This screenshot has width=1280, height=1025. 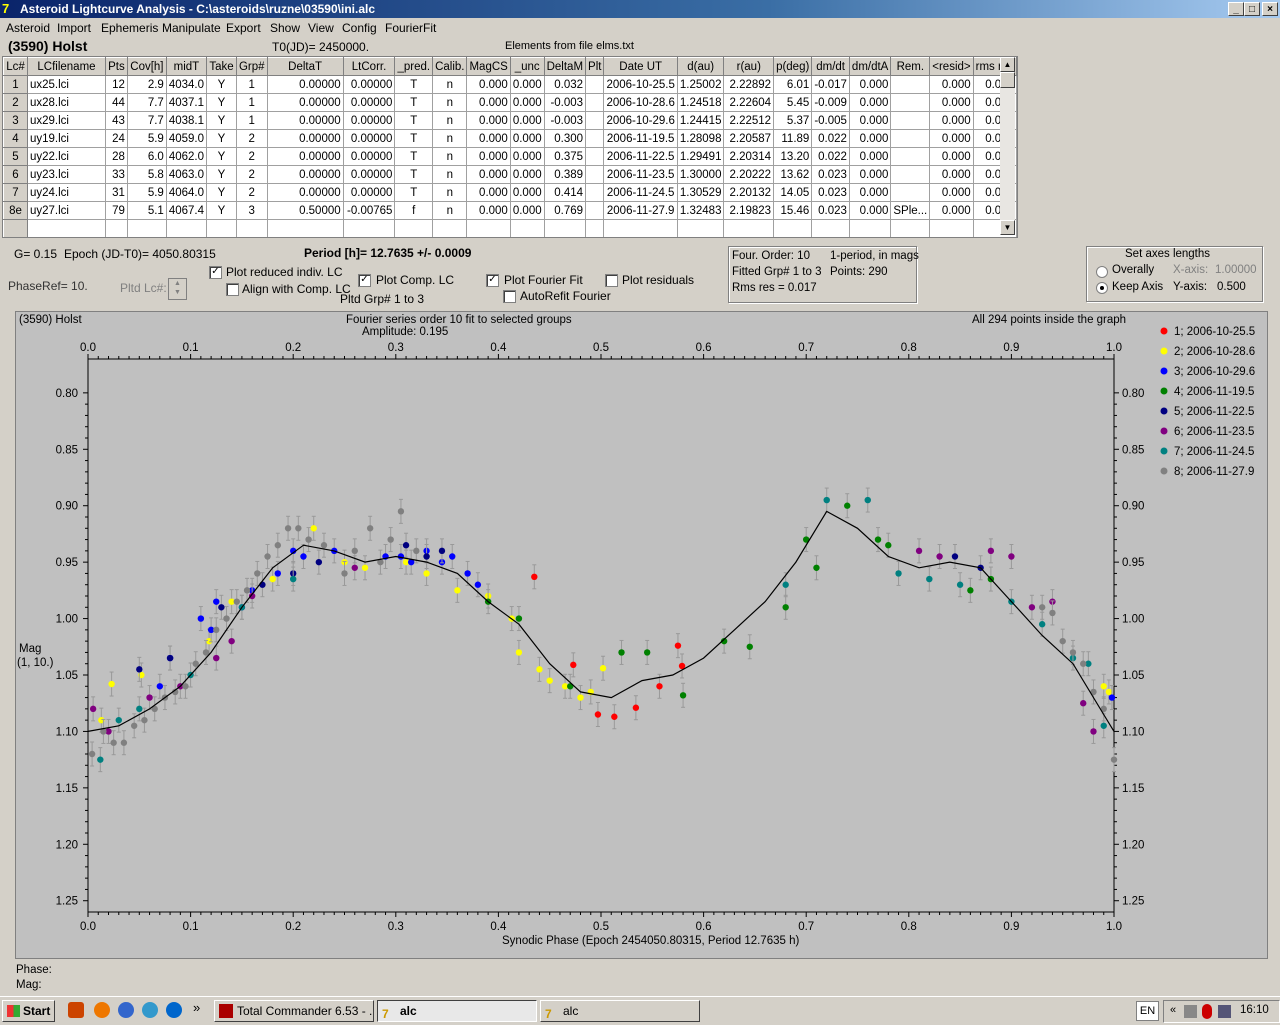 What do you see at coordinates (126, 1010) in the screenshot?
I see `browser-icon` at bounding box center [126, 1010].